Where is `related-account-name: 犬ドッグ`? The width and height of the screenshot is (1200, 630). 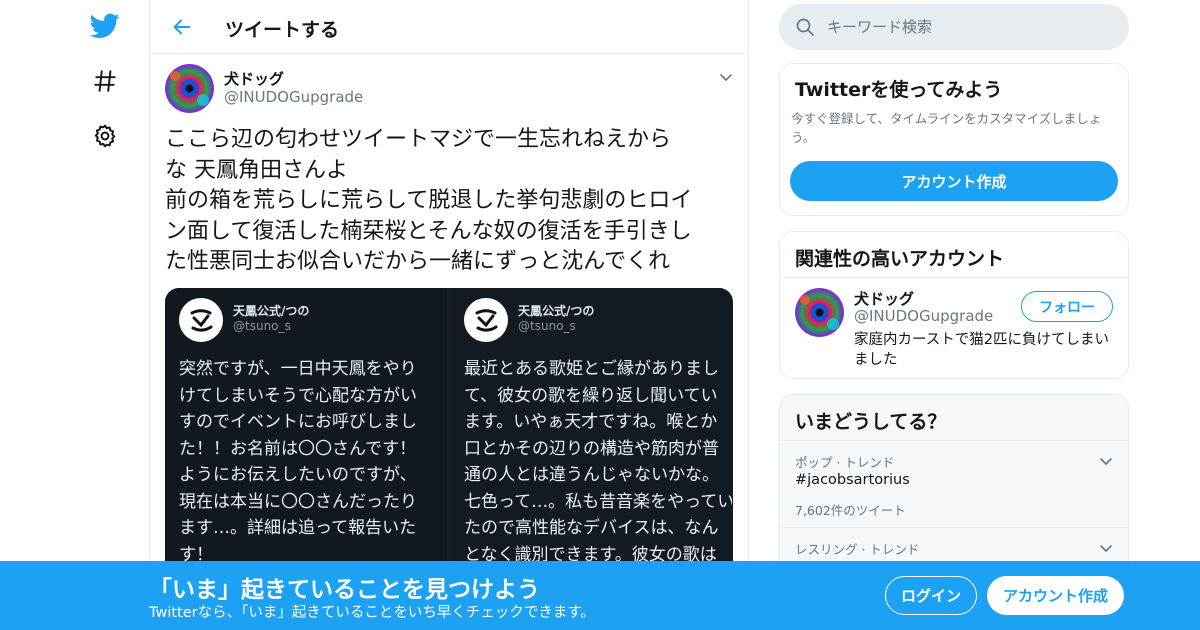
related-account-name: 犬ドッグ is located at coordinates (884, 298).